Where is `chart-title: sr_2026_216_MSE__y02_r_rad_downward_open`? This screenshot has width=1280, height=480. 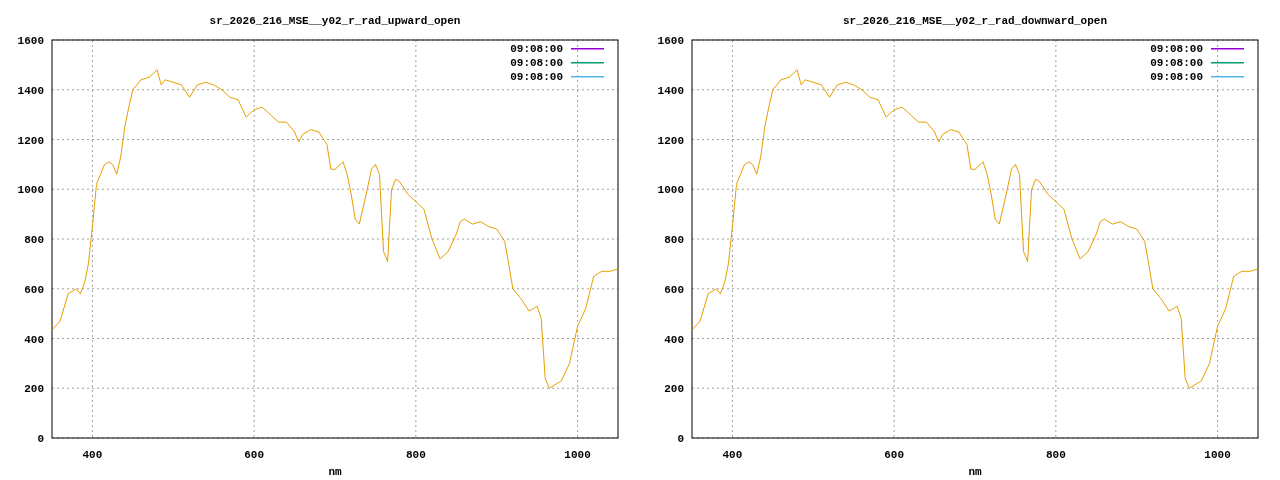 chart-title: sr_2026_216_MSE__y02_r_rad_downward_open is located at coordinates (975, 21).